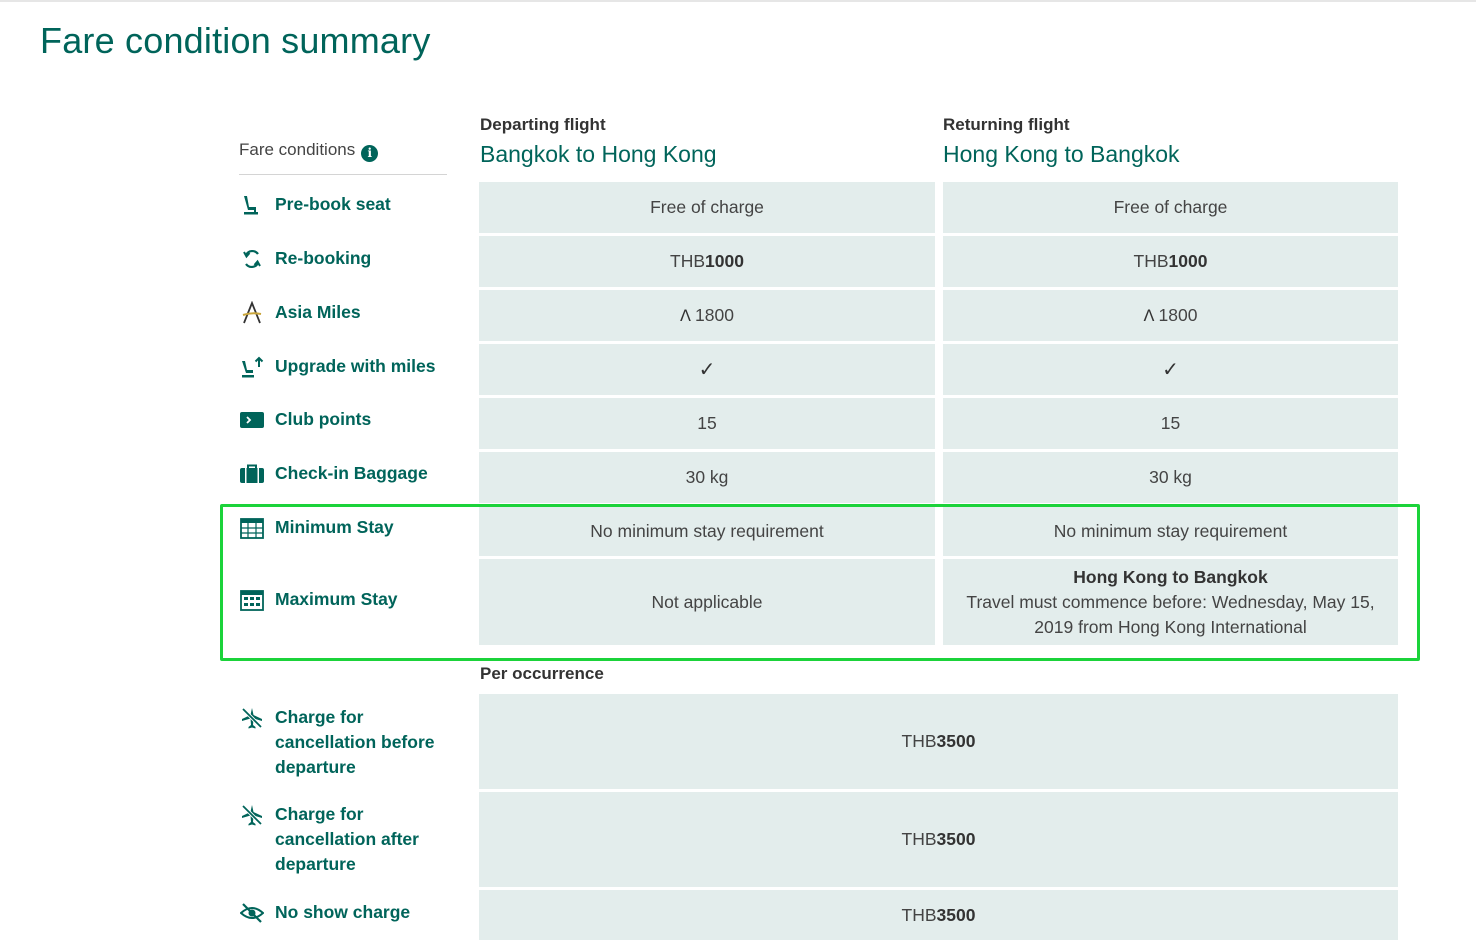  What do you see at coordinates (252, 913) in the screenshot?
I see `eye-slash-icon` at bounding box center [252, 913].